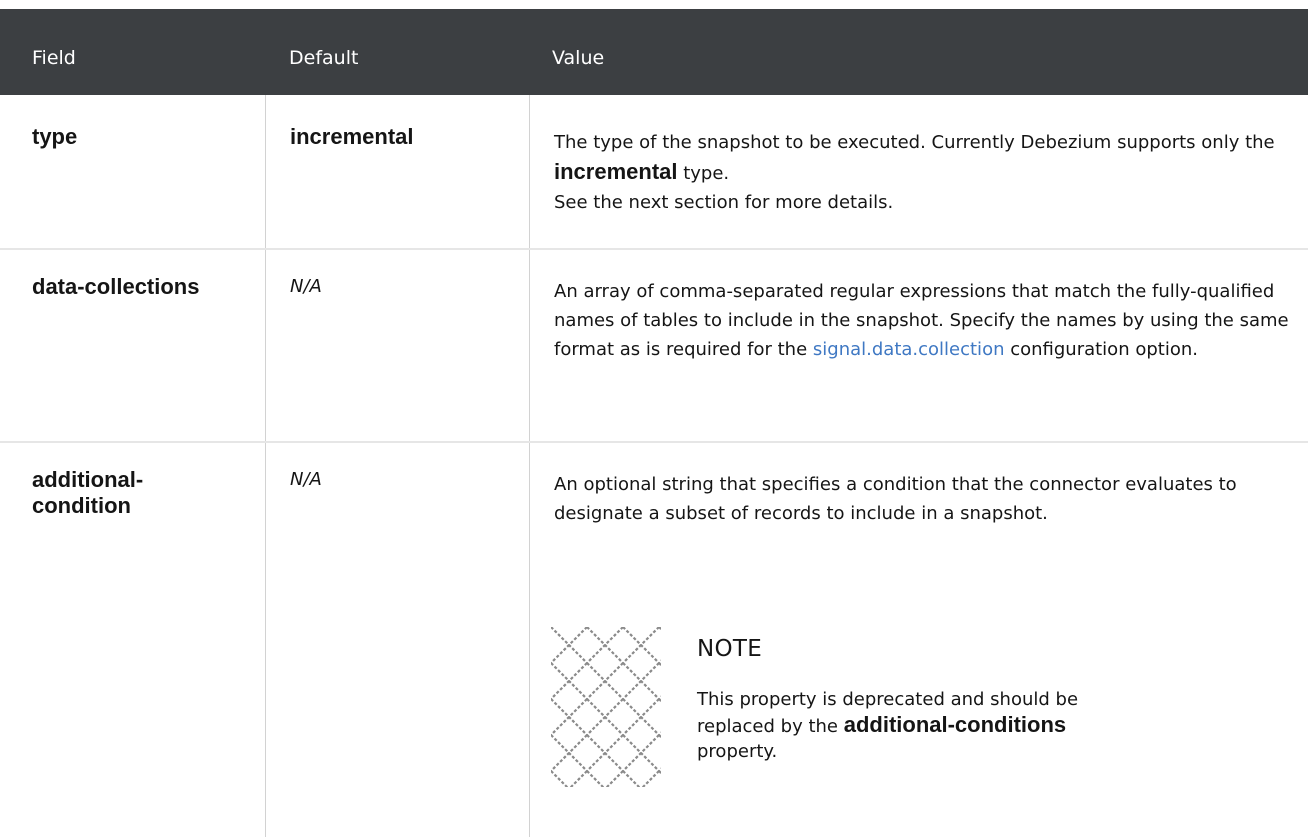 The image size is (1308, 837). What do you see at coordinates (724, 202) in the screenshot?
I see `value-text: See the next section for more details.` at bounding box center [724, 202].